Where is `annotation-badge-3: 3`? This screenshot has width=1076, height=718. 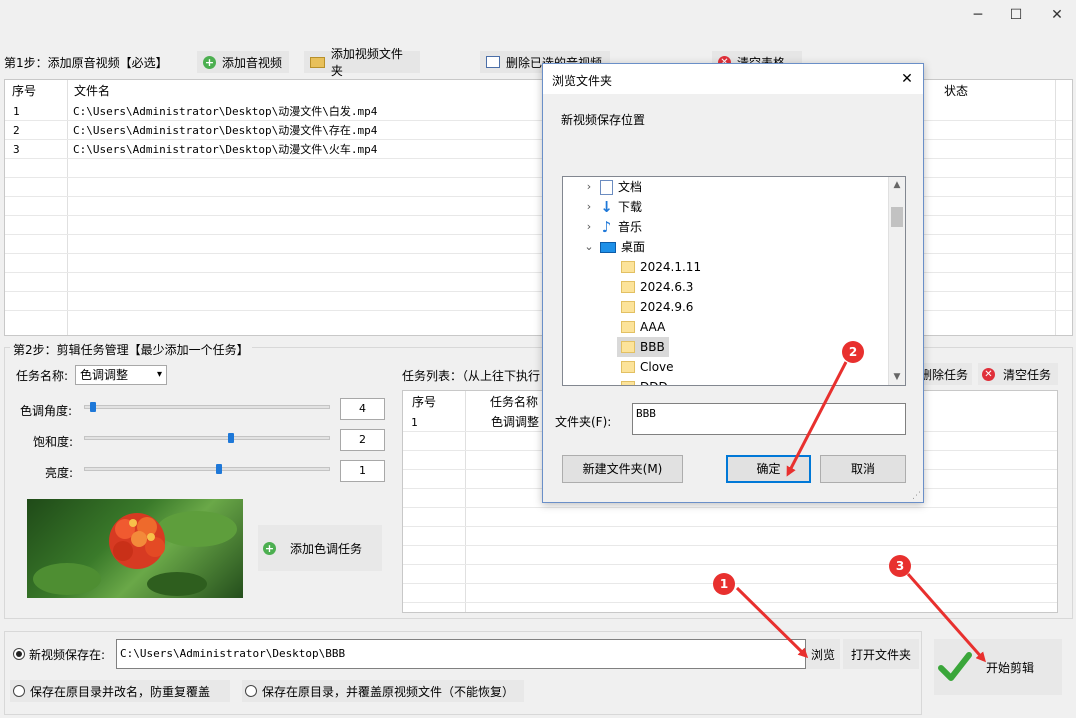 annotation-badge-3: 3 is located at coordinates (900, 566).